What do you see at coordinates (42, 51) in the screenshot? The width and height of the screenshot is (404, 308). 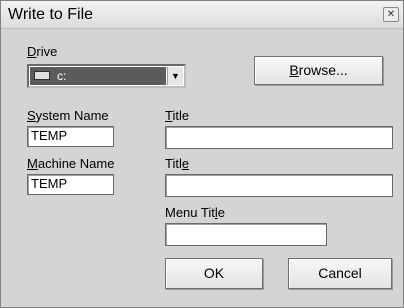 I see `drive-label: Drive` at bounding box center [42, 51].